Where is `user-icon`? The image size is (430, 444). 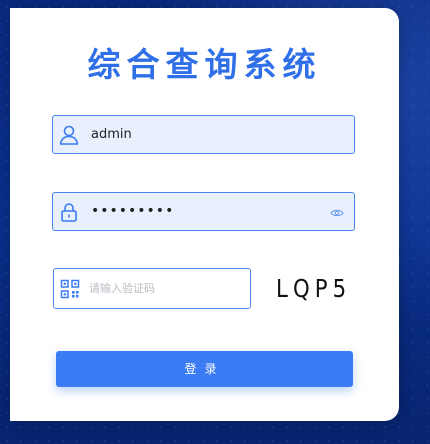 user-icon is located at coordinates (69, 135).